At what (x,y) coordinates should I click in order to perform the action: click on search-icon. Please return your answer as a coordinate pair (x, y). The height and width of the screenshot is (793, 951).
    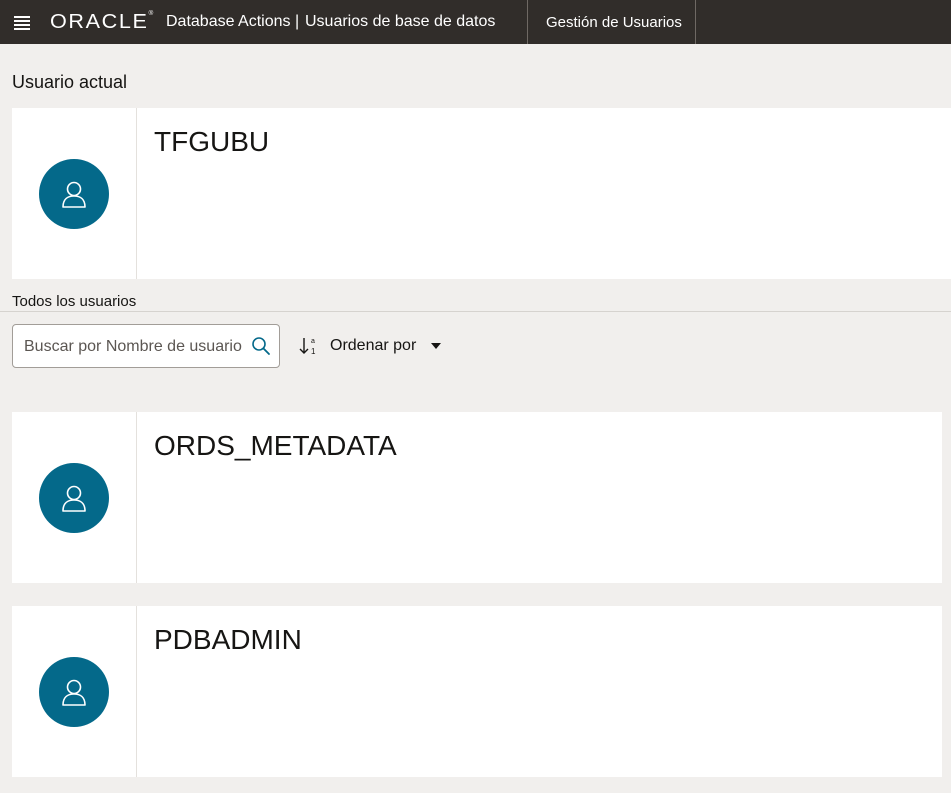
    Looking at the image, I should click on (261, 346).